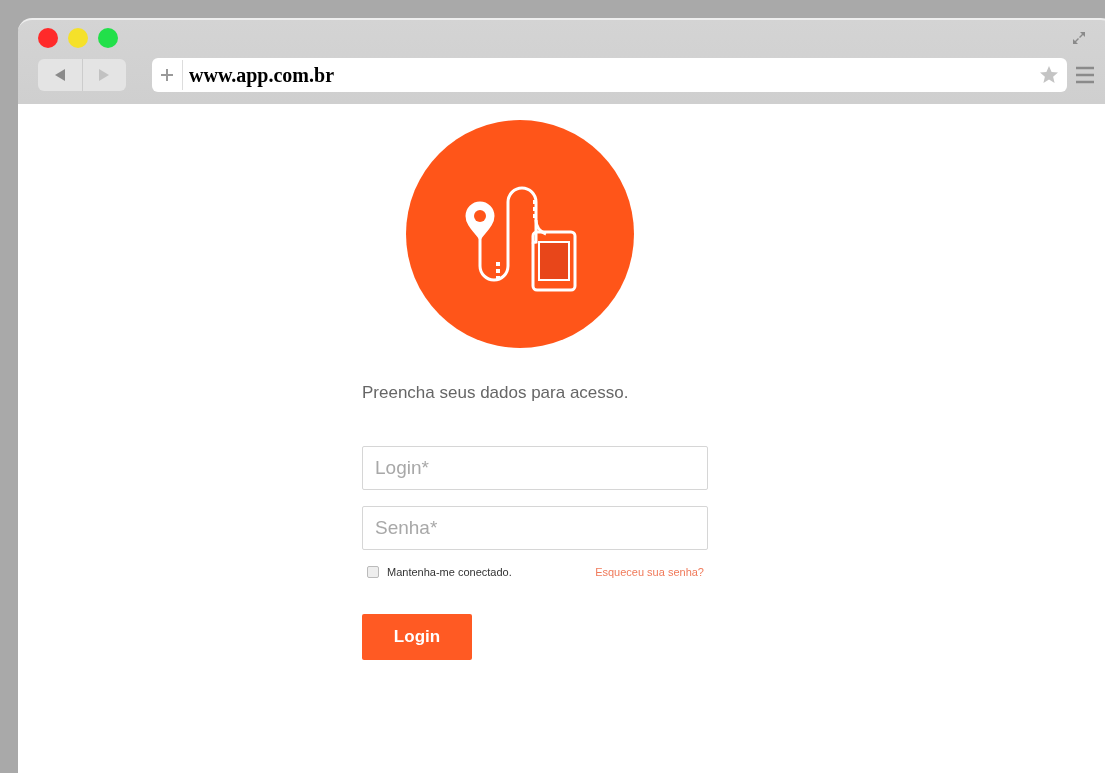  Describe the element at coordinates (1049, 75) in the screenshot. I see `star-icon` at that location.